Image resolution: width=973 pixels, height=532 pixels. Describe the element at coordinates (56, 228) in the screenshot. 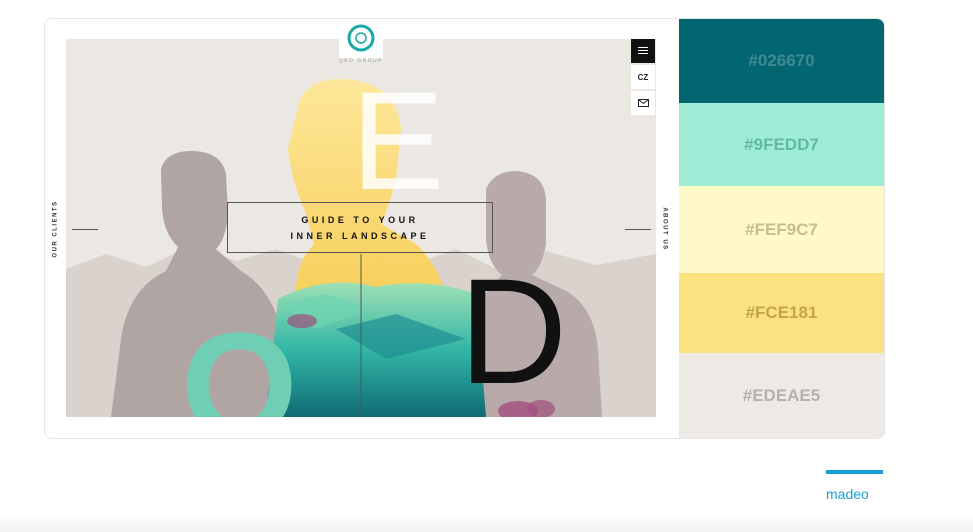

I see `our-clients-link: OUR CLIENTS` at that location.